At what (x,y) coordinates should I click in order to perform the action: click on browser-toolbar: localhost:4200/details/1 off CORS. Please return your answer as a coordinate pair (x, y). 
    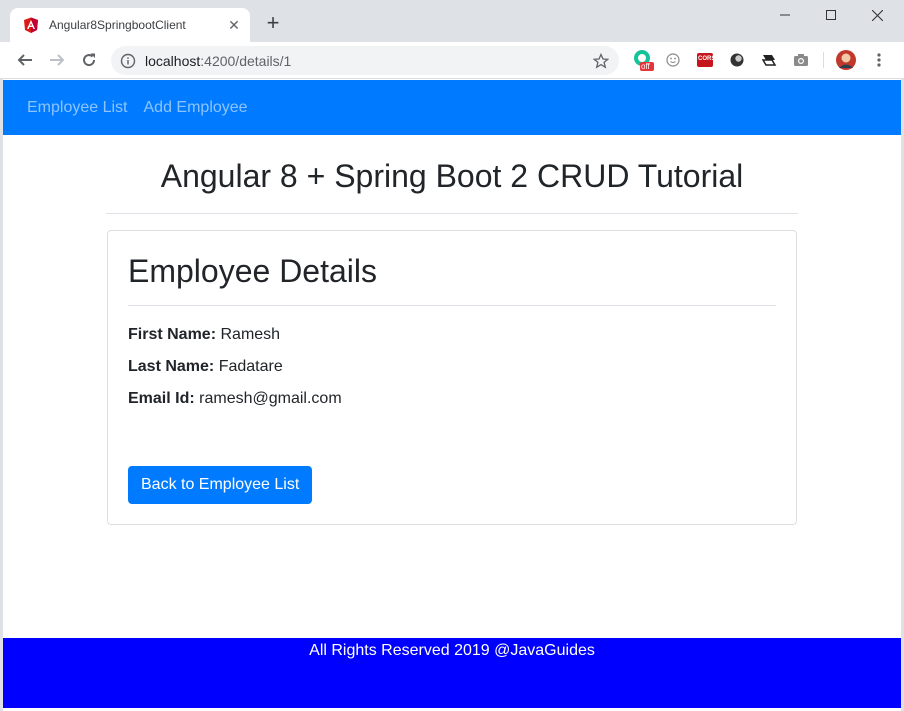
    Looking at the image, I should click on (452, 60).